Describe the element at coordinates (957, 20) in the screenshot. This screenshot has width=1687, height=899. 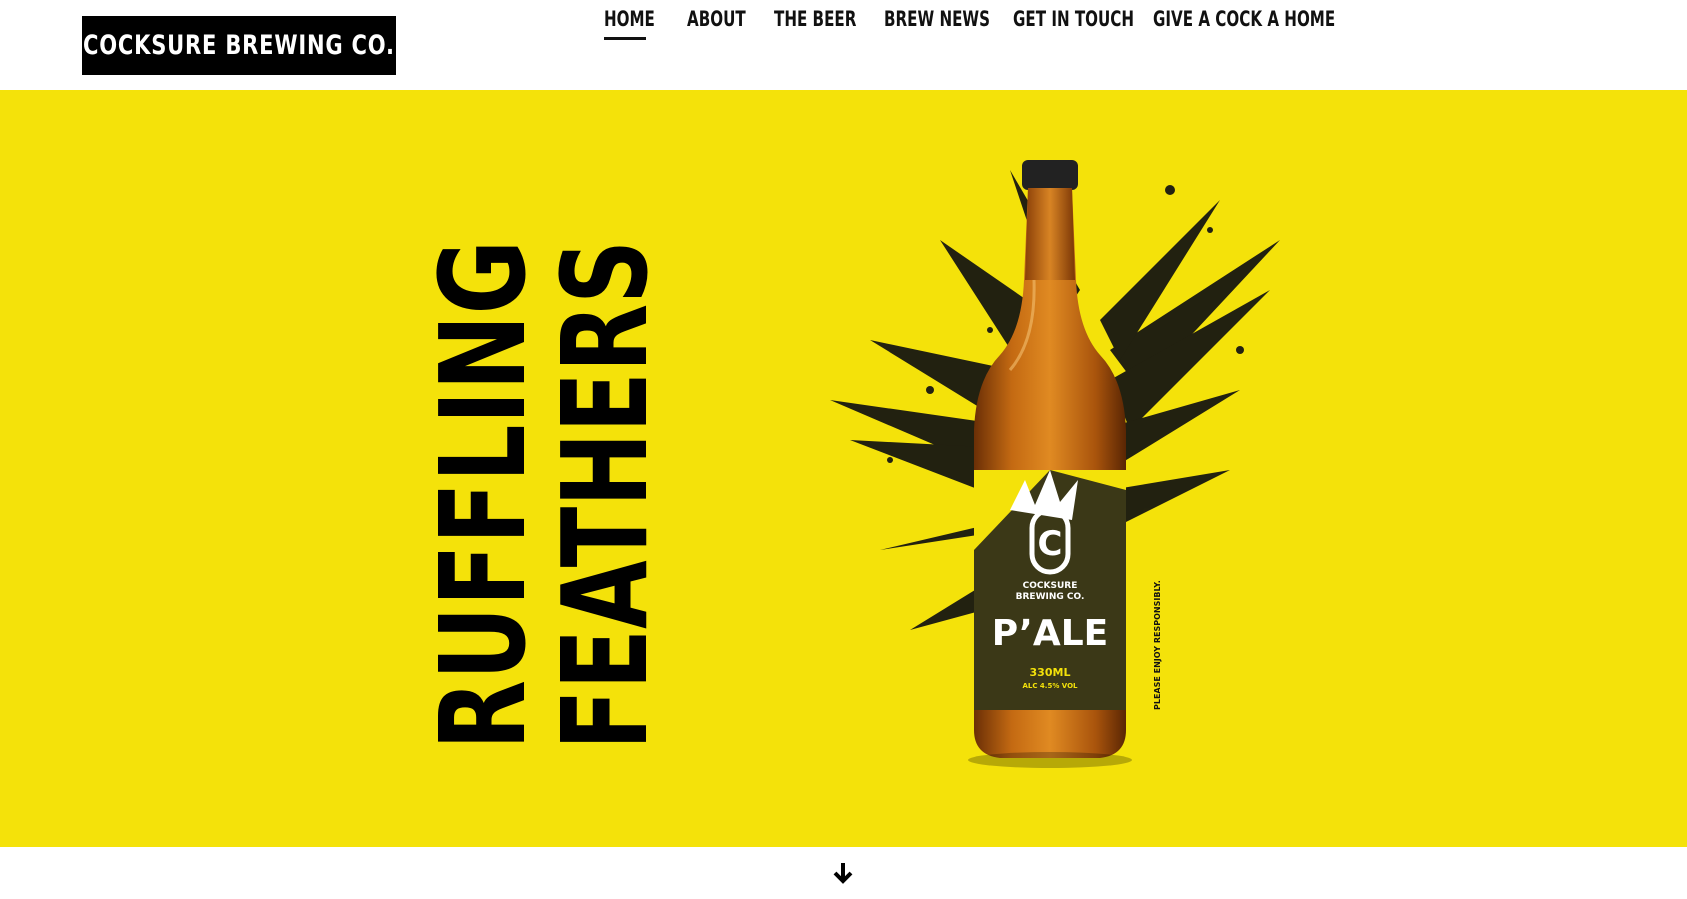
I see `nav-item-brew-news: BREW NEWS` at that location.